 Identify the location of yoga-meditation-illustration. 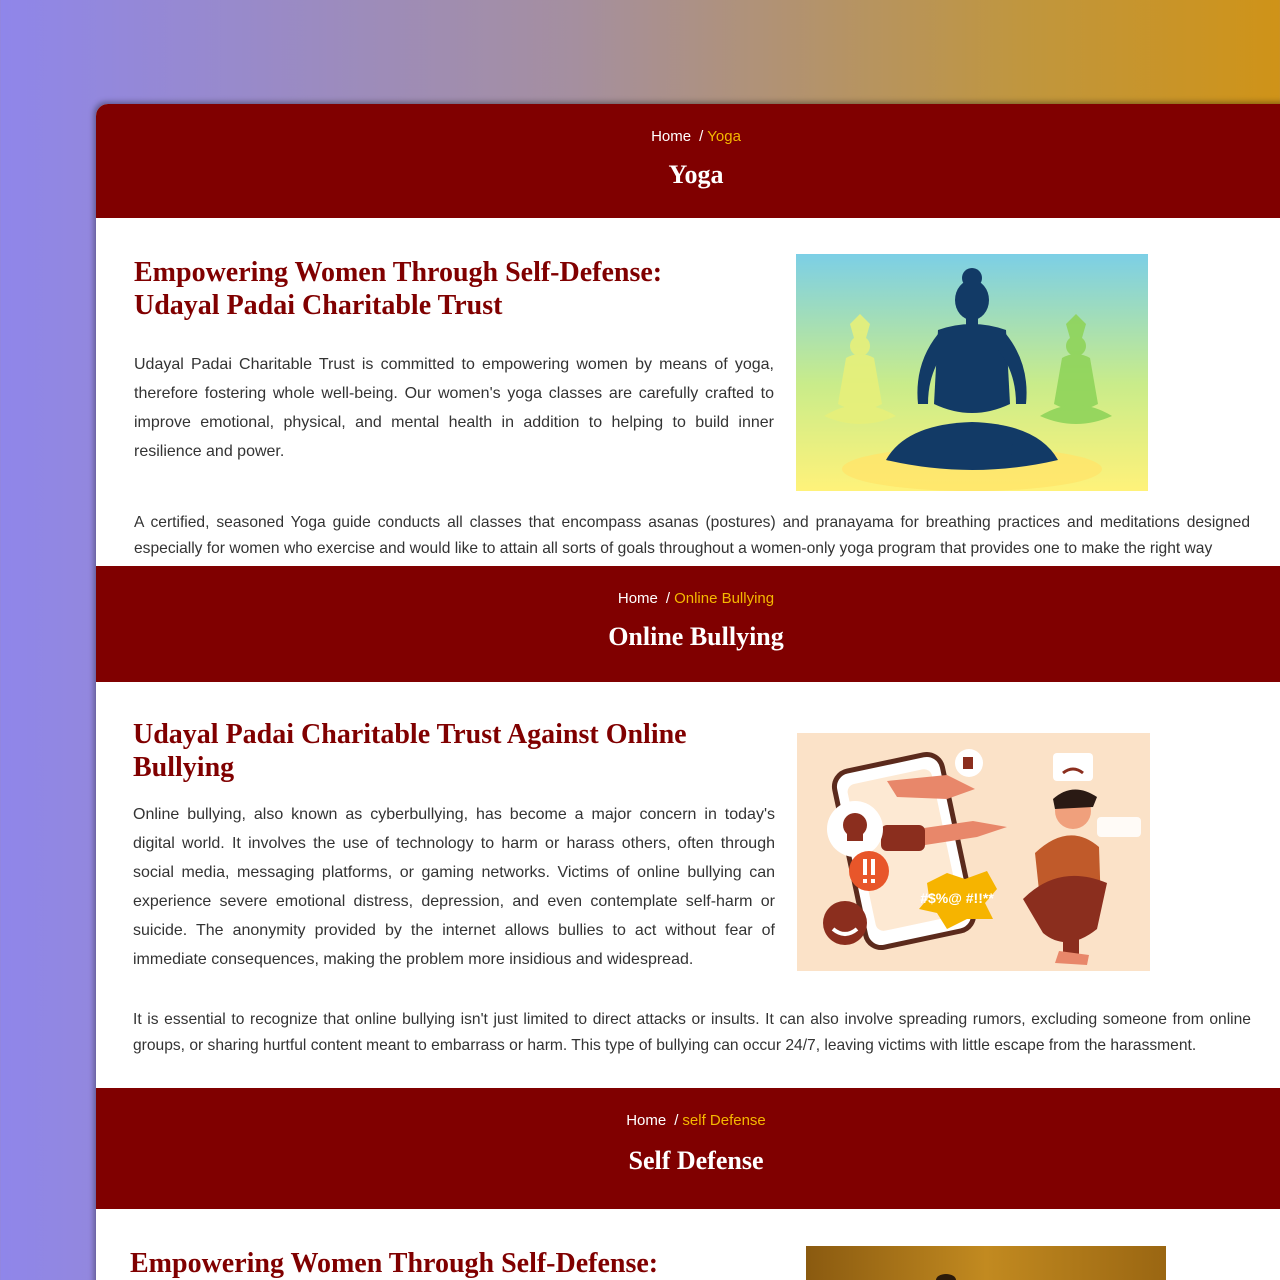
(972, 372).